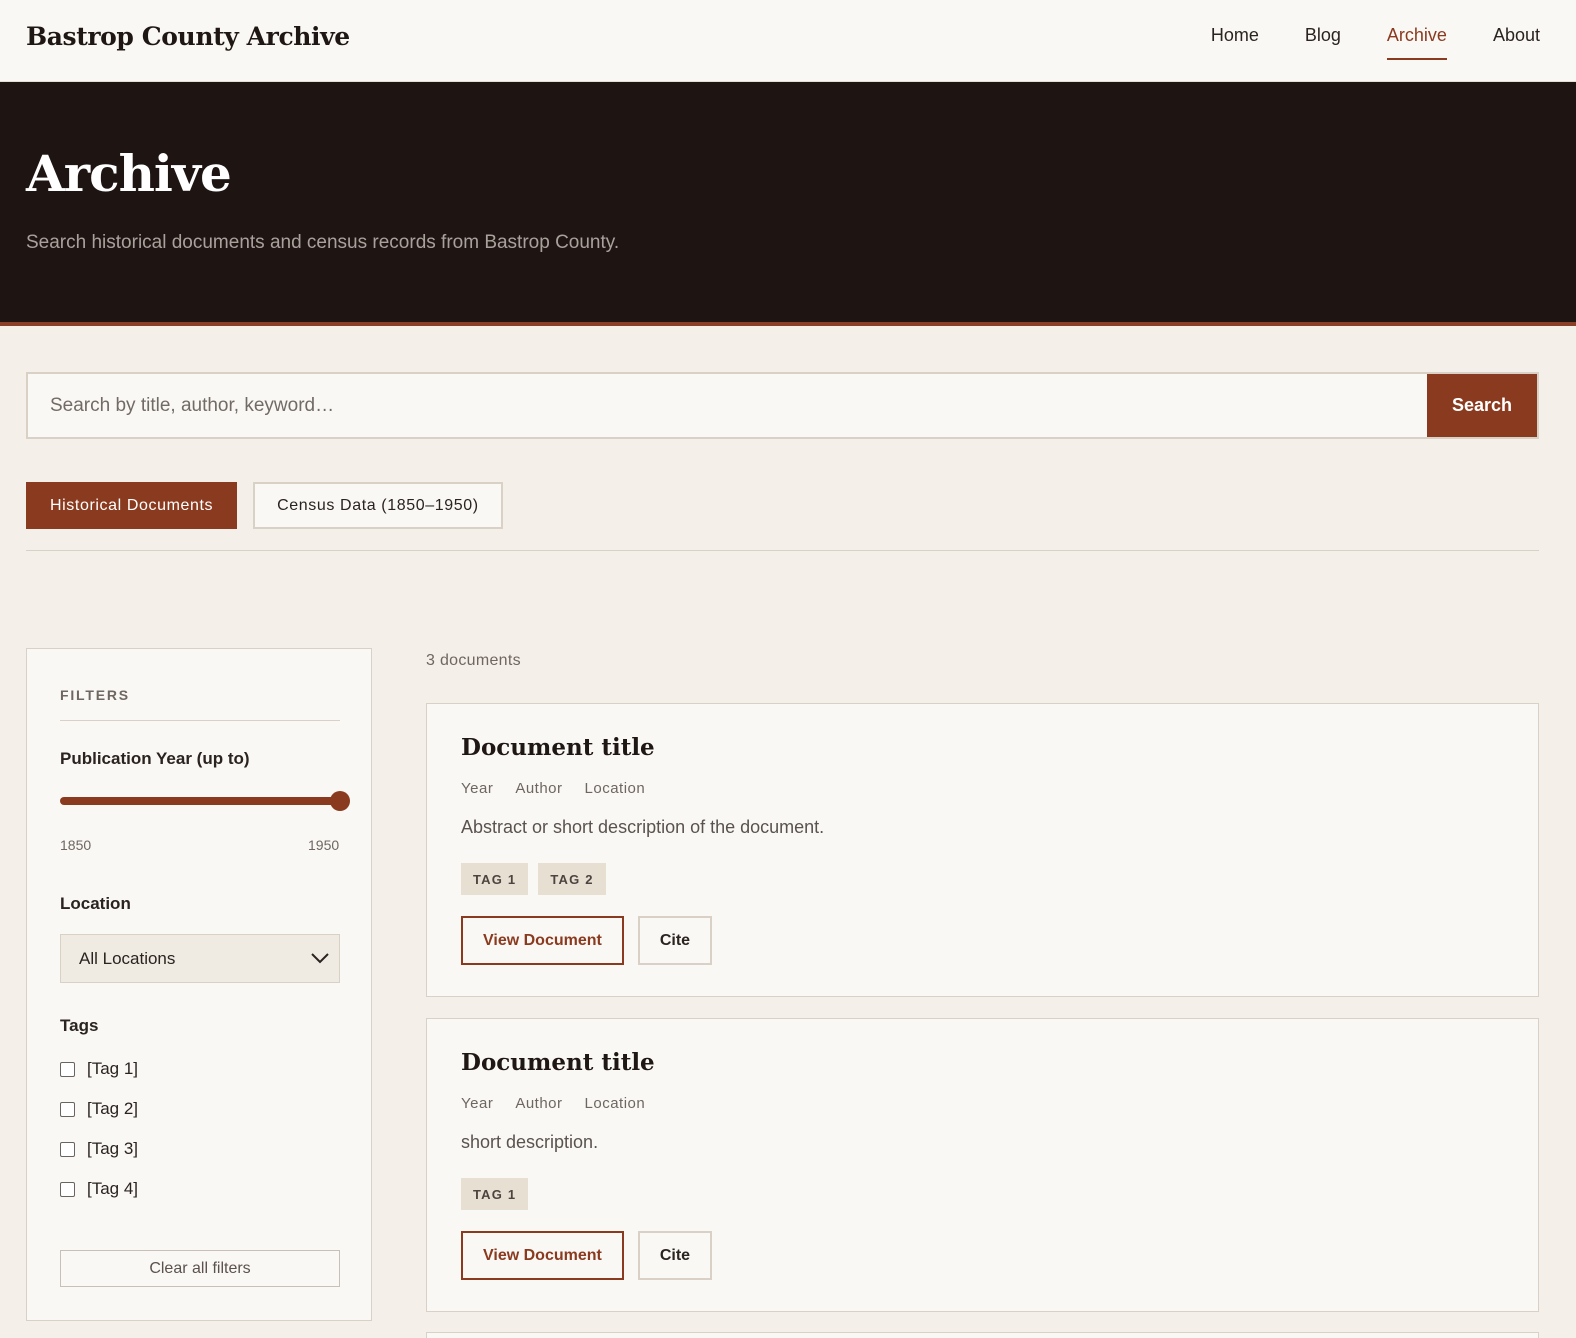 Image resolution: width=1576 pixels, height=1338 pixels. Describe the element at coordinates (205, 801) in the screenshot. I see `year-slider` at that location.